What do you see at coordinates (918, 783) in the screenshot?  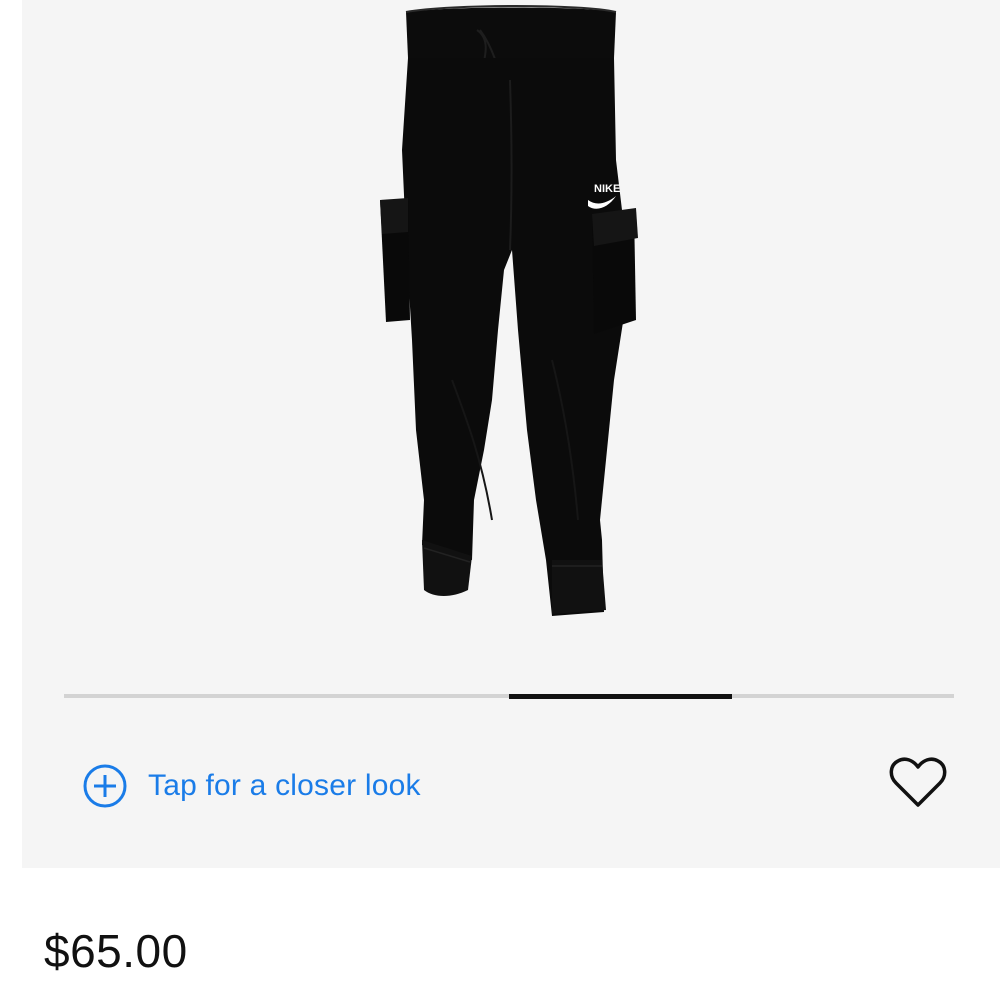 I see `heart-outline-icon` at bounding box center [918, 783].